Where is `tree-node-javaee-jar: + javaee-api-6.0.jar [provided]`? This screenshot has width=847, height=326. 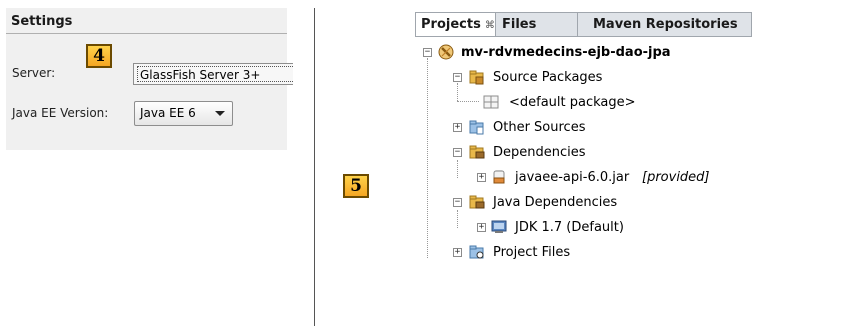
tree-node-javaee-jar: + javaee-api-6.0.jar [provided] is located at coordinates (585, 178).